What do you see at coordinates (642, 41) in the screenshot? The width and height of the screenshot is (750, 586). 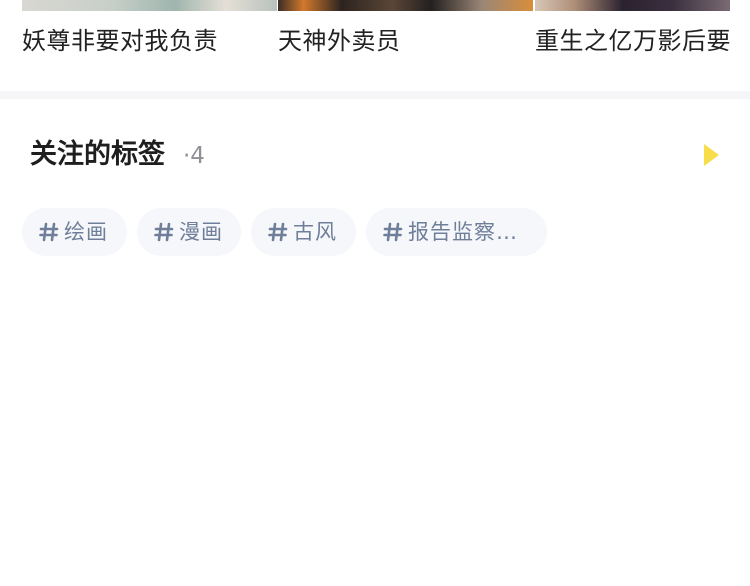 I see `comic-title: 重生之亿万影后要` at bounding box center [642, 41].